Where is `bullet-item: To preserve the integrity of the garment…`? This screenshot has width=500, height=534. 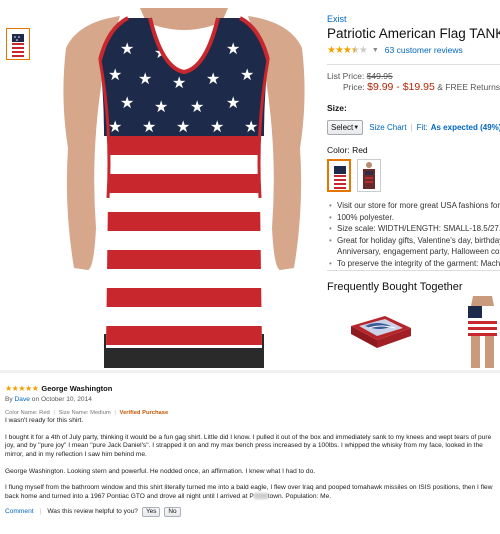 bullet-item: To preserve the integrity of the garment… is located at coordinates (413, 264).